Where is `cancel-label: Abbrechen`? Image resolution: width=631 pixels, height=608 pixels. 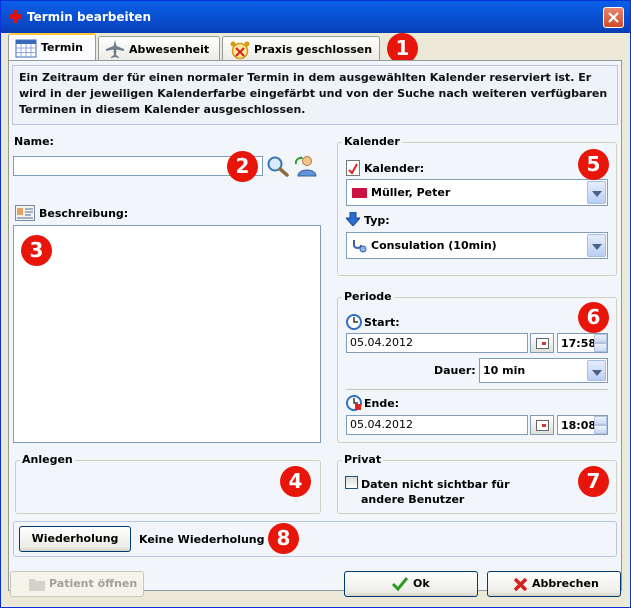 cancel-label: Abbrechen is located at coordinates (565, 583).